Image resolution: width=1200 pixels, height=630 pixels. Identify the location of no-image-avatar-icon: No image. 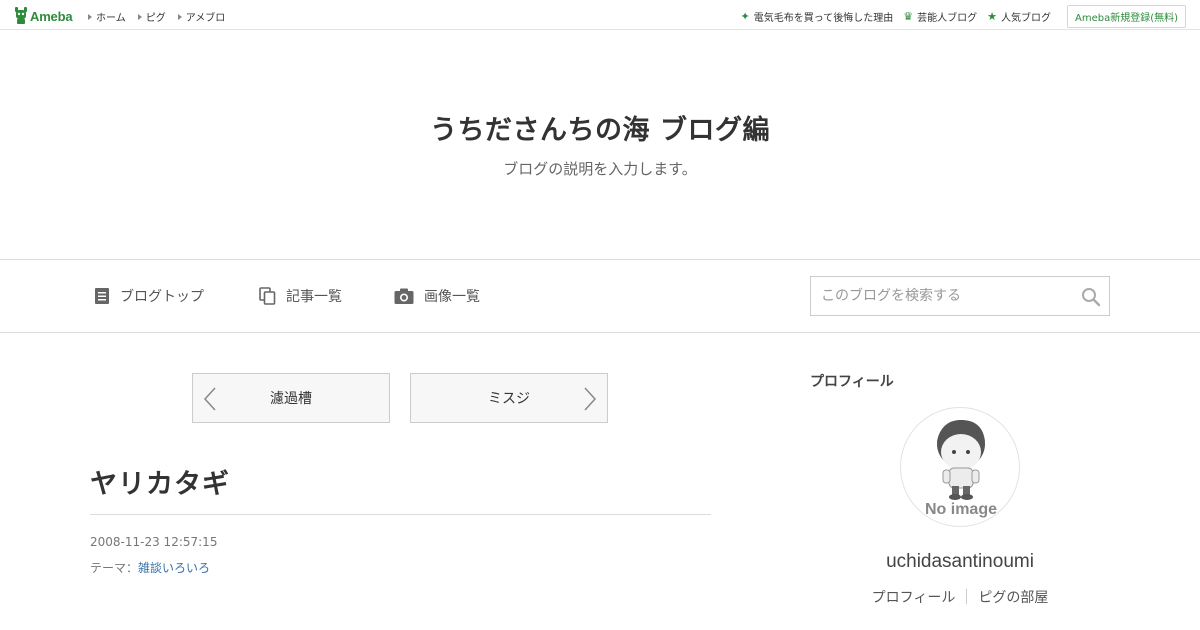
(961, 469).